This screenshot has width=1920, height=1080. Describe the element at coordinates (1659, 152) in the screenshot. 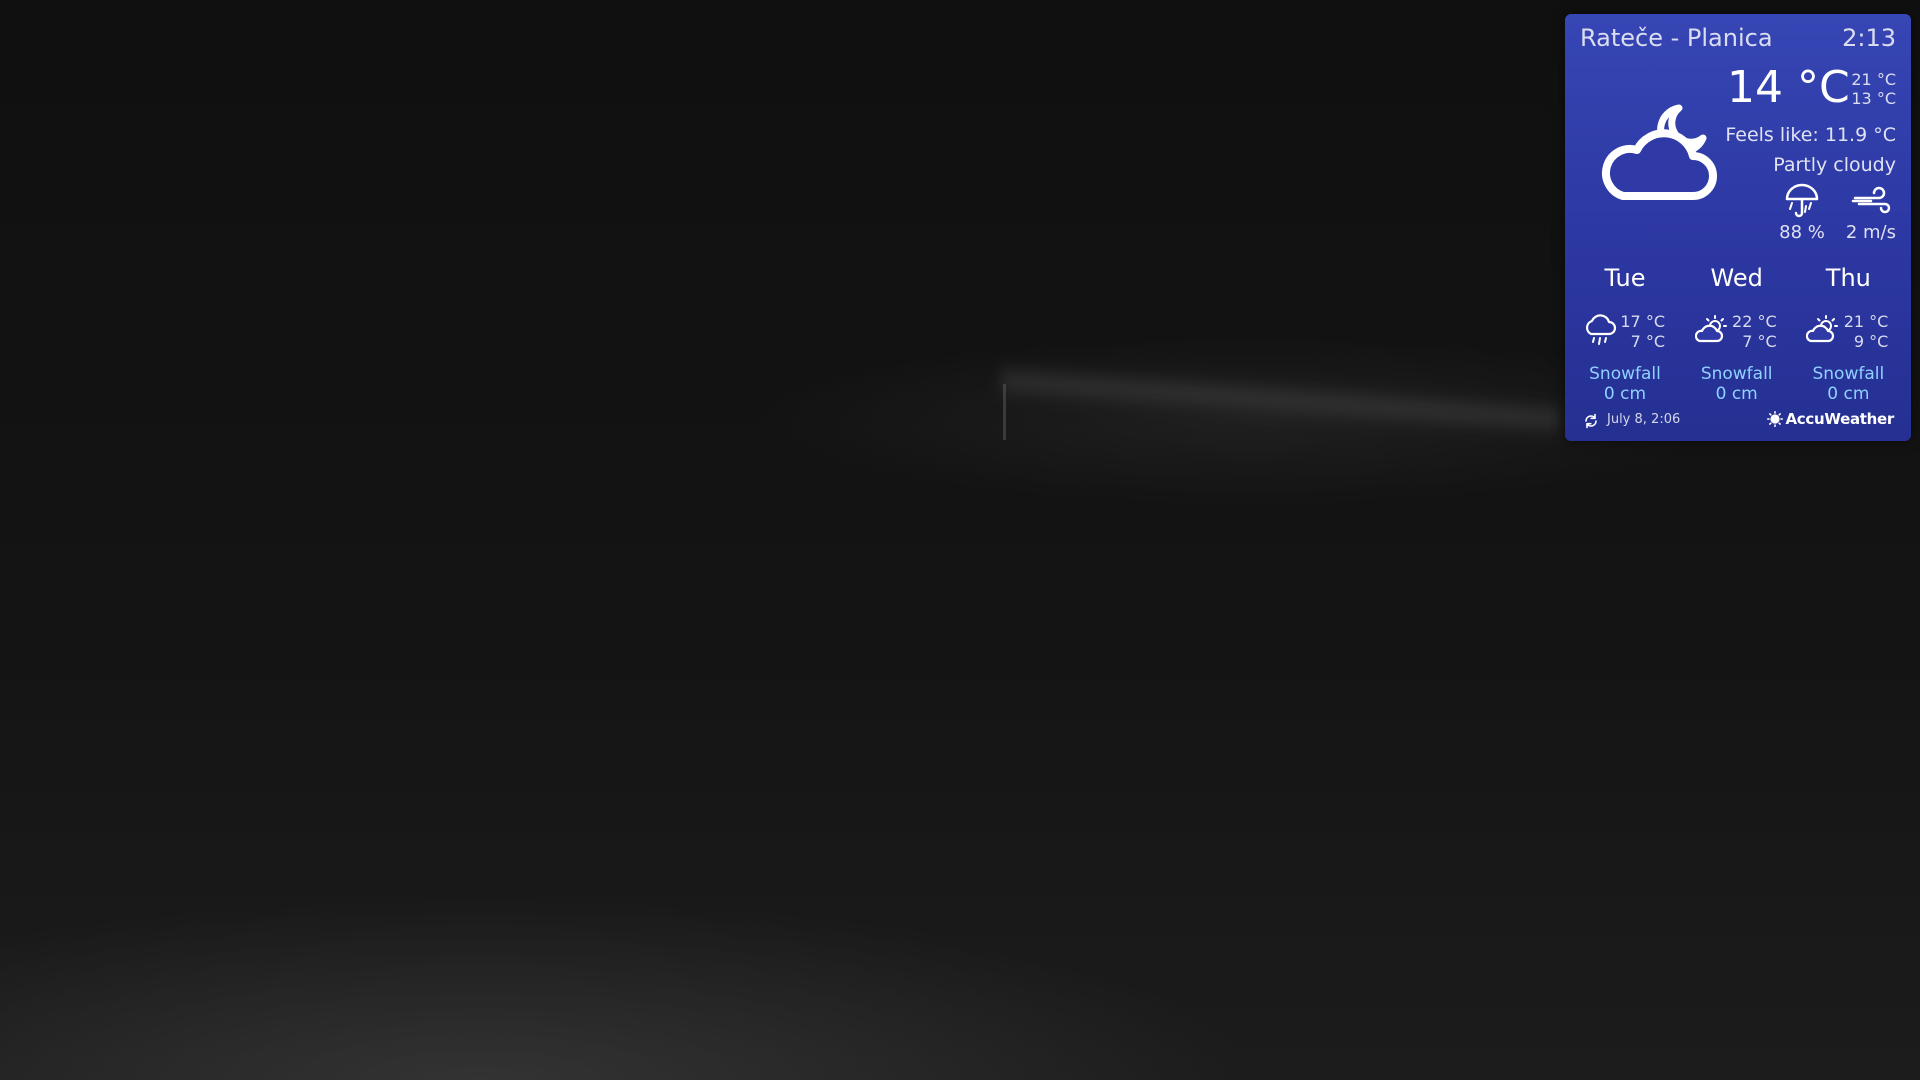

I see `partly-cloudy-night-icon` at that location.